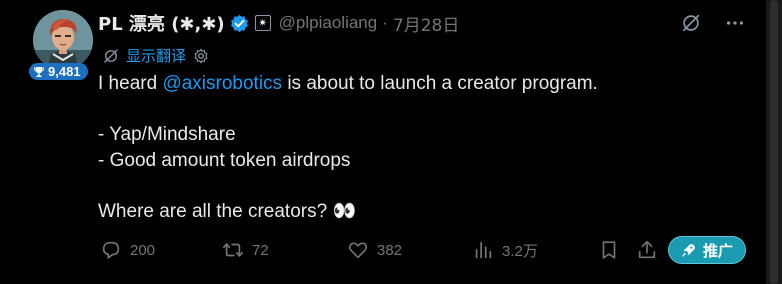 The height and width of the screenshot is (284, 782). I want to click on view-count: 3.2万, so click(520, 251).